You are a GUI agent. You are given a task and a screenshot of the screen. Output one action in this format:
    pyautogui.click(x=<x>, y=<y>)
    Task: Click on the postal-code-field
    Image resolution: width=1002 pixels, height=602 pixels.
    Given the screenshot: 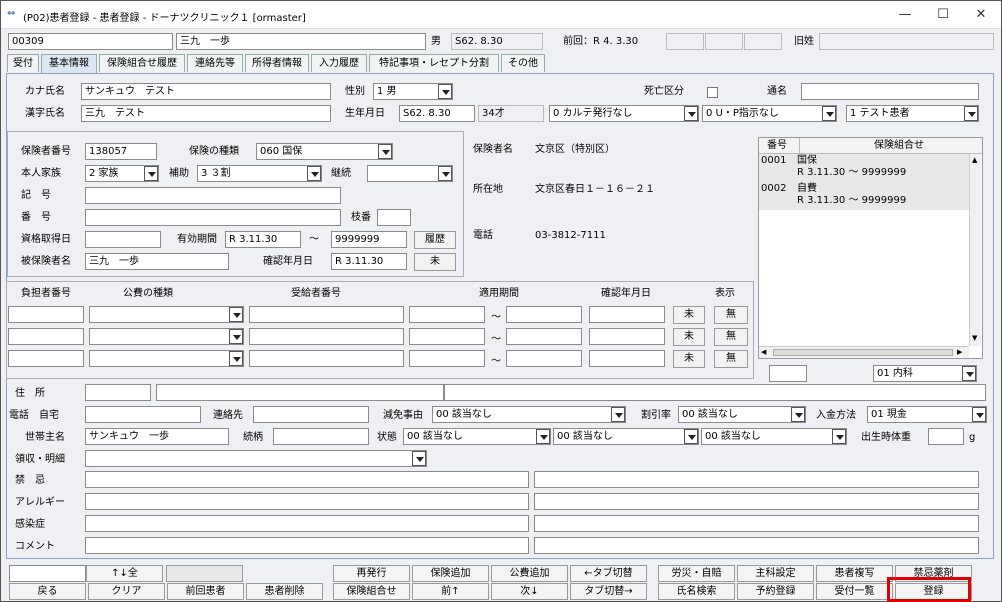 What is the action you would take?
    pyautogui.click(x=118, y=392)
    